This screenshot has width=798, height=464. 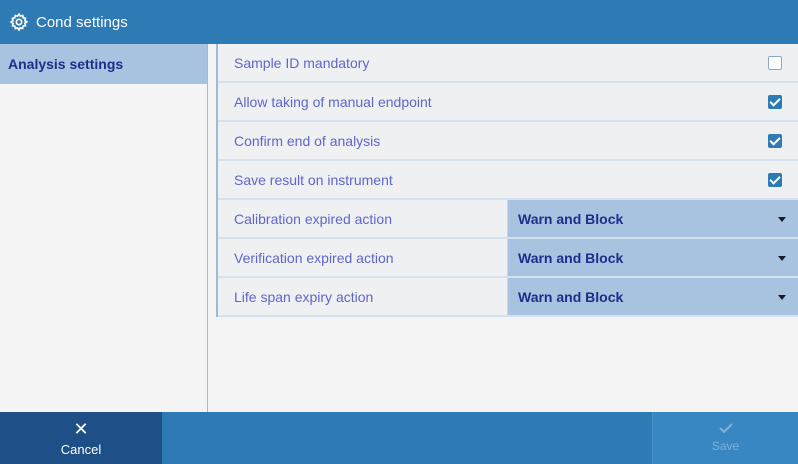 What do you see at coordinates (81, 449) in the screenshot?
I see `cancel-label: Cancel` at bounding box center [81, 449].